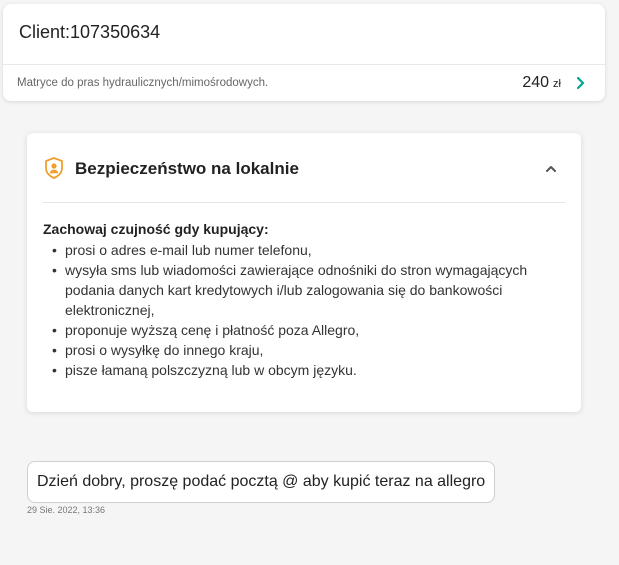 This screenshot has width=619, height=565. I want to click on security-panel-toggle: Bezpieczeństwo na lokalnie, so click(304, 167).